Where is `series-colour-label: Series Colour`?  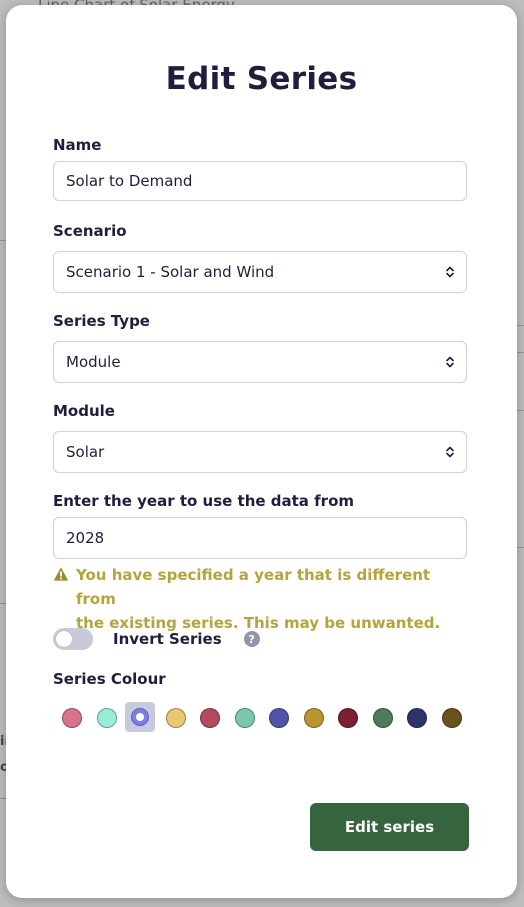
series-colour-label: Series Colour is located at coordinates (109, 679).